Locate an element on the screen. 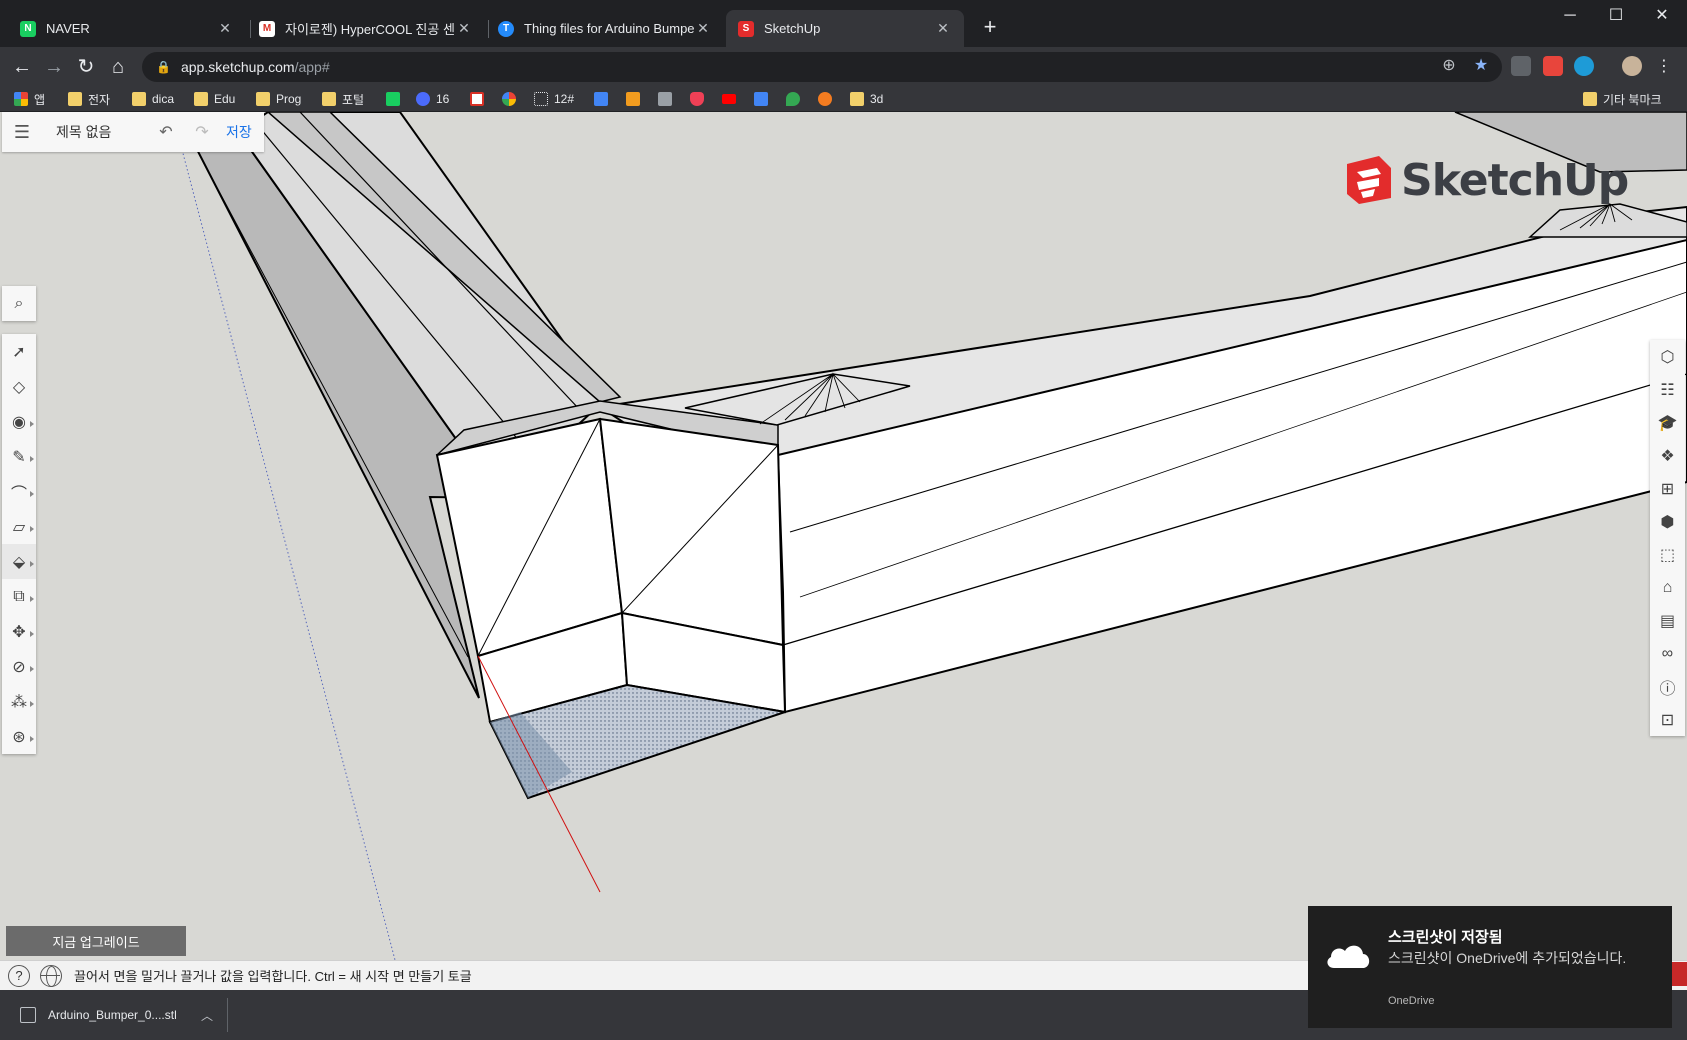 The height and width of the screenshot is (1040, 1687). orbit-icon: ⊛ is located at coordinates (19, 736).